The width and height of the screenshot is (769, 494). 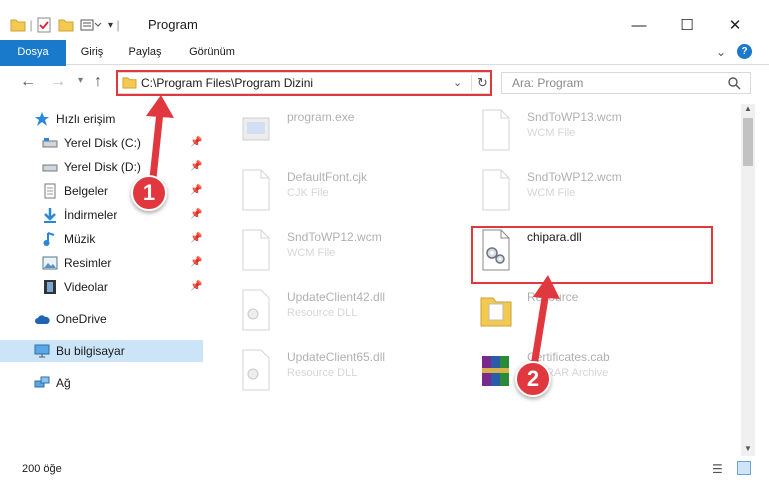 What do you see at coordinates (149, 193) in the screenshot?
I see `step-1-badge: 1` at bounding box center [149, 193].